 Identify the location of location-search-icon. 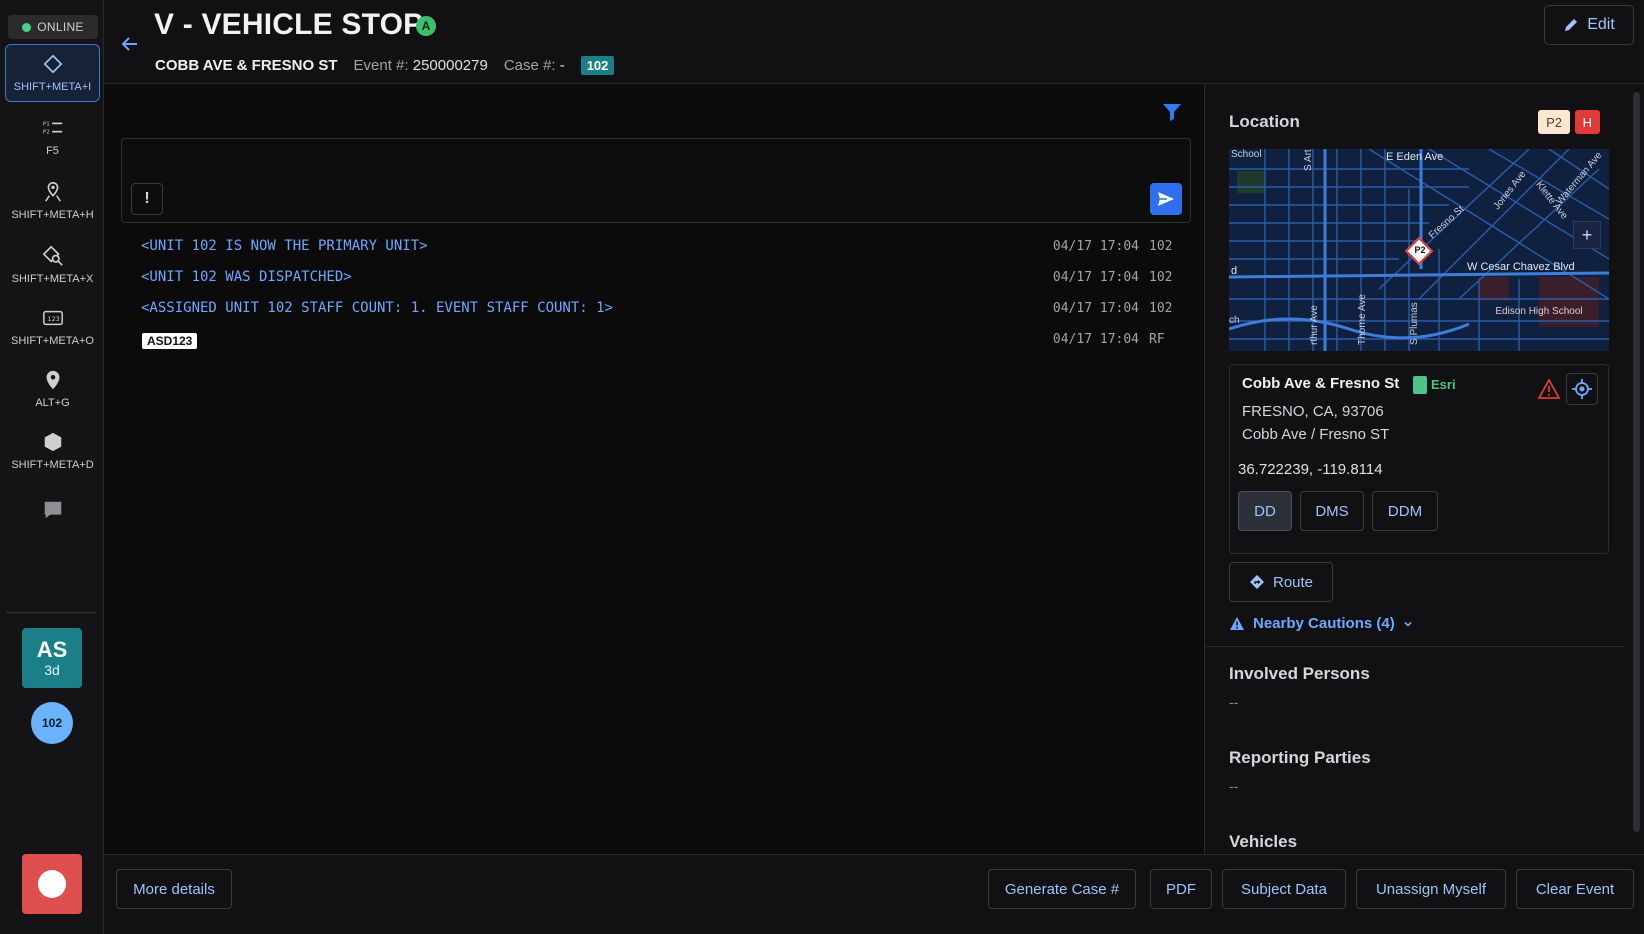
(52, 255).